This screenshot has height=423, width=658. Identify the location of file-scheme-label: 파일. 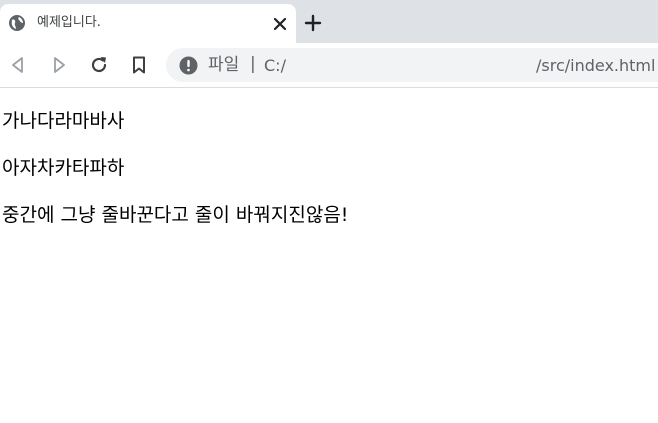
(224, 65).